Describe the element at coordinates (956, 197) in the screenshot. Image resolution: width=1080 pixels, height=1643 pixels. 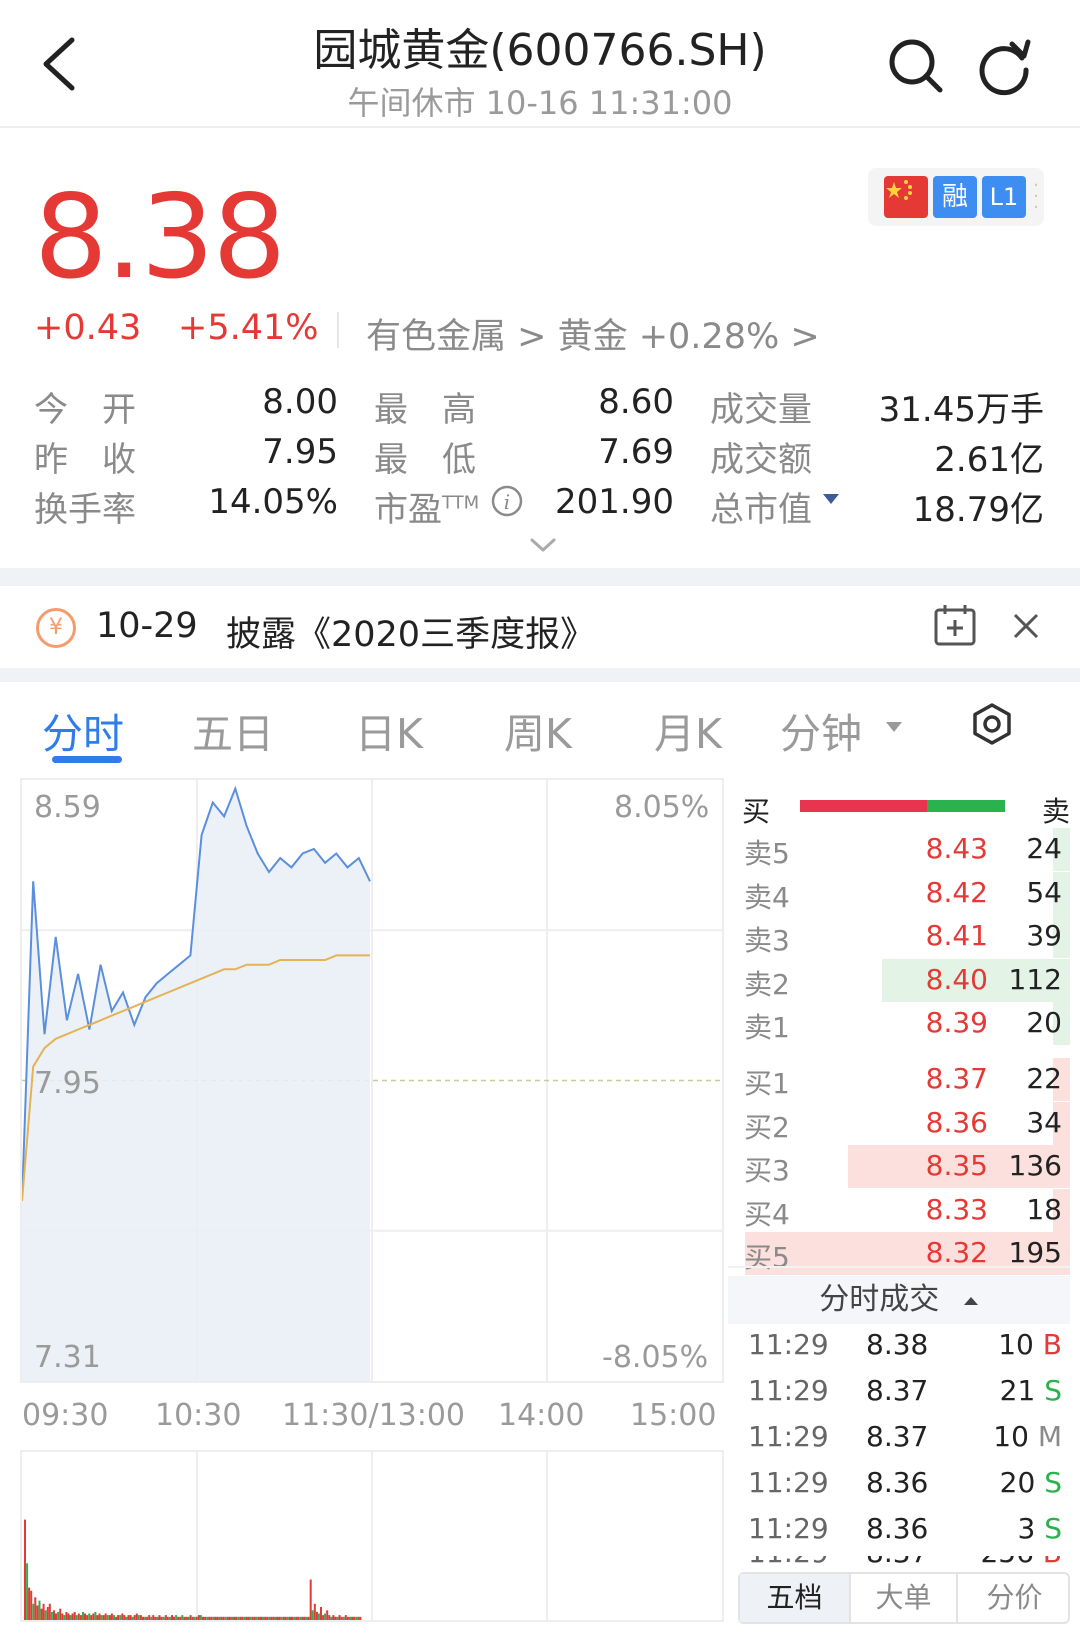
I see `market-badges: 融 L1 · · ·` at that location.